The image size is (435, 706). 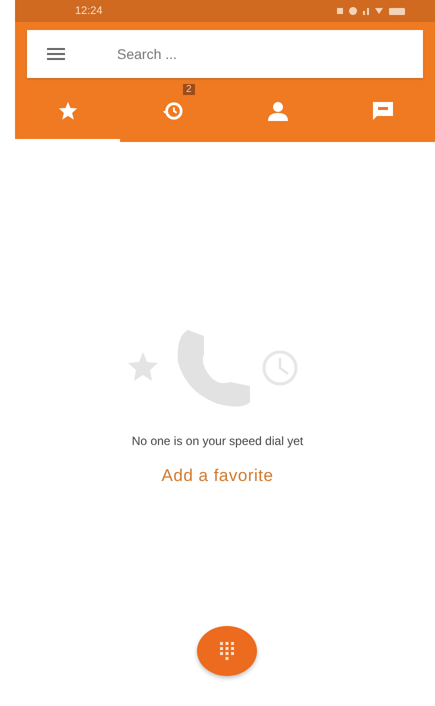 I want to click on tab: 2, so click(x=172, y=112).